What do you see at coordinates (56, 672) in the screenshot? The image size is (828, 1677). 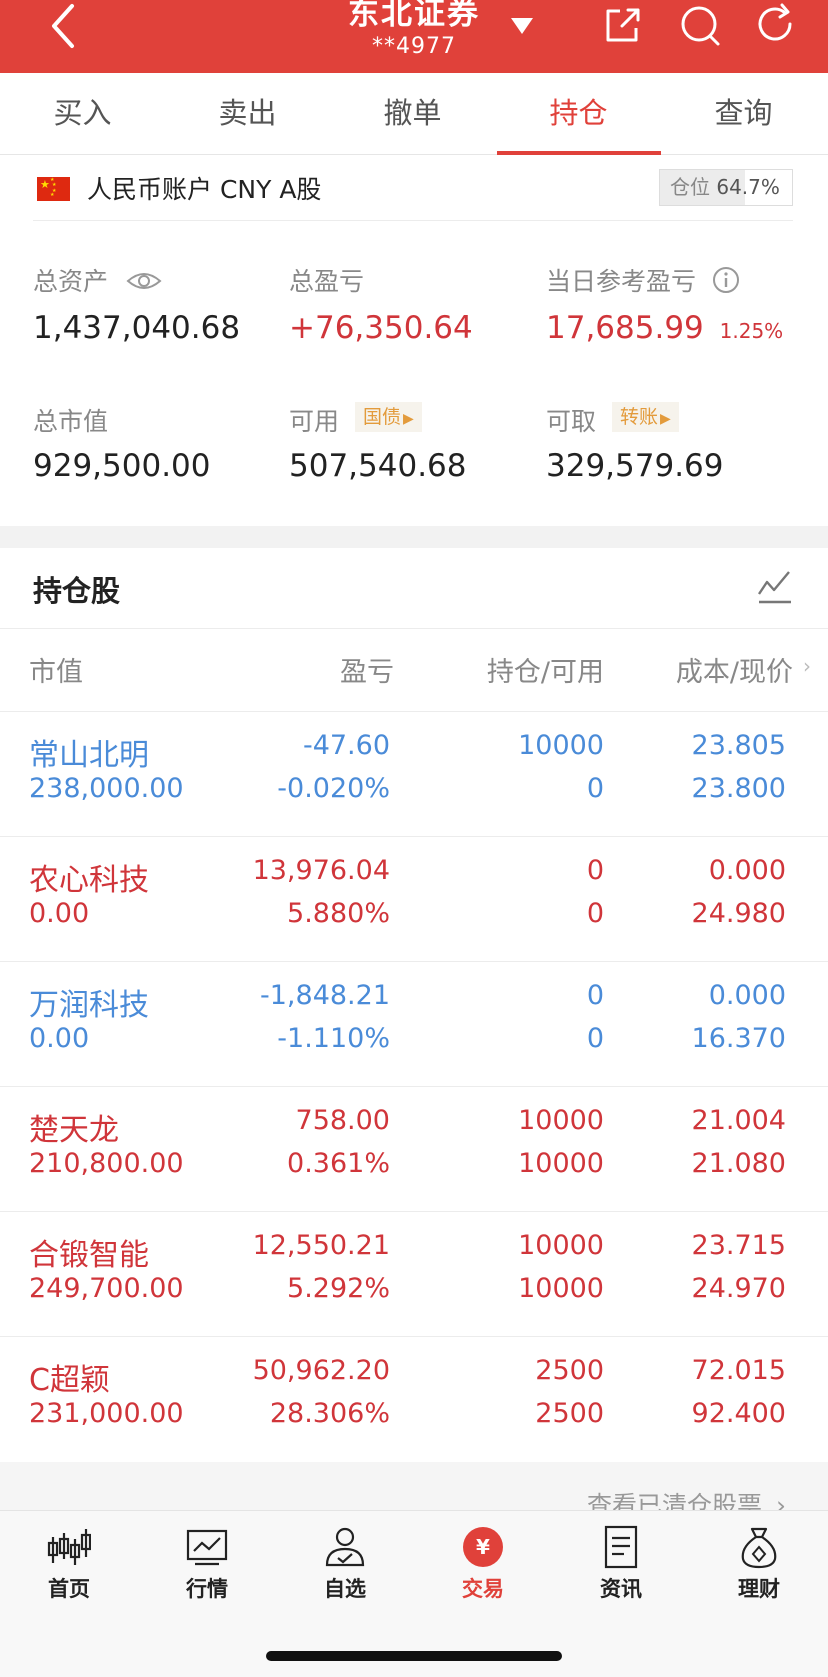 I see `col-market-value: 市值` at bounding box center [56, 672].